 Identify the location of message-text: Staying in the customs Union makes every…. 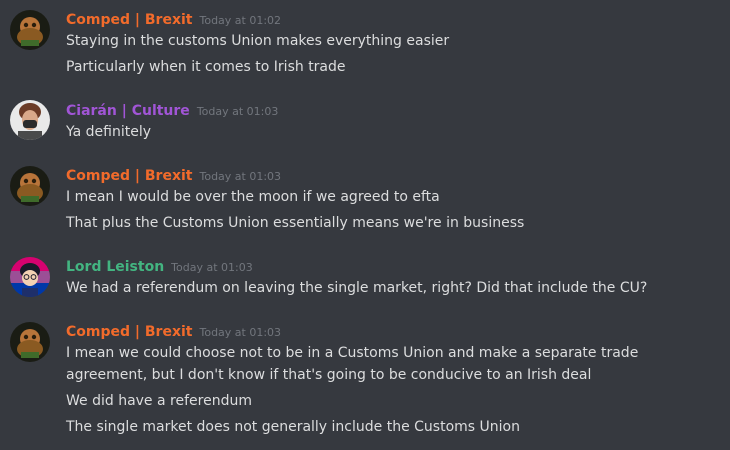
(258, 41).